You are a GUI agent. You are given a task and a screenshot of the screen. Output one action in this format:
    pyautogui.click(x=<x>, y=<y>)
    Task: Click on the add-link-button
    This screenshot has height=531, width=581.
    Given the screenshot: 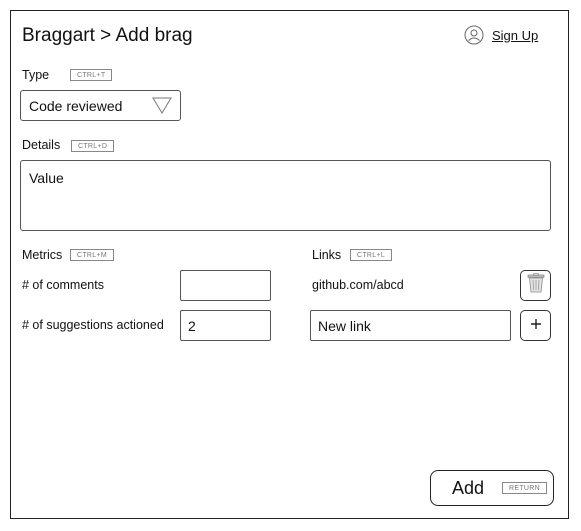 What is the action you would take?
    pyautogui.click(x=535, y=325)
    